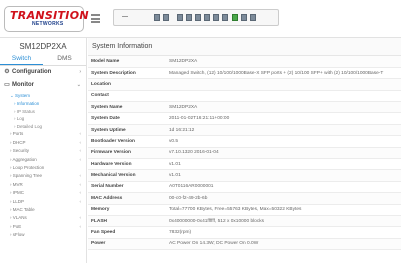  What do you see at coordinates (127, 73) in the screenshot?
I see `info-key: System Description` at bounding box center [127, 73].